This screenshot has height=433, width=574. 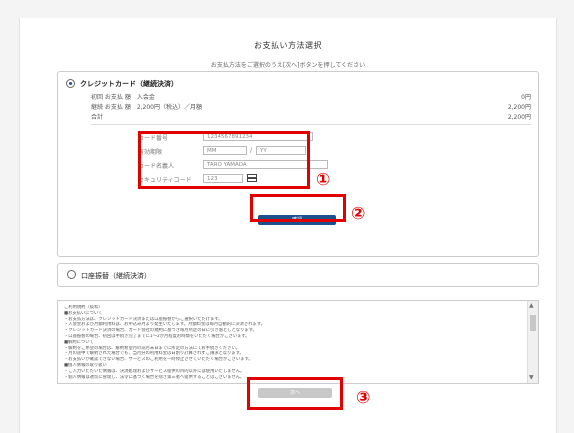 What do you see at coordinates (123, 97) in the screenshot?
I see `row-label: 初回 お支払 額 入会金` at bounding box center [123, 97].